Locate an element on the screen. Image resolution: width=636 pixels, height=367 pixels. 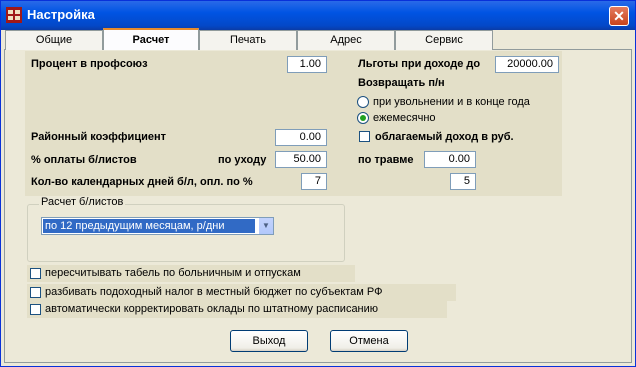
close-button: ✕ is located at coordinates (619, 16).